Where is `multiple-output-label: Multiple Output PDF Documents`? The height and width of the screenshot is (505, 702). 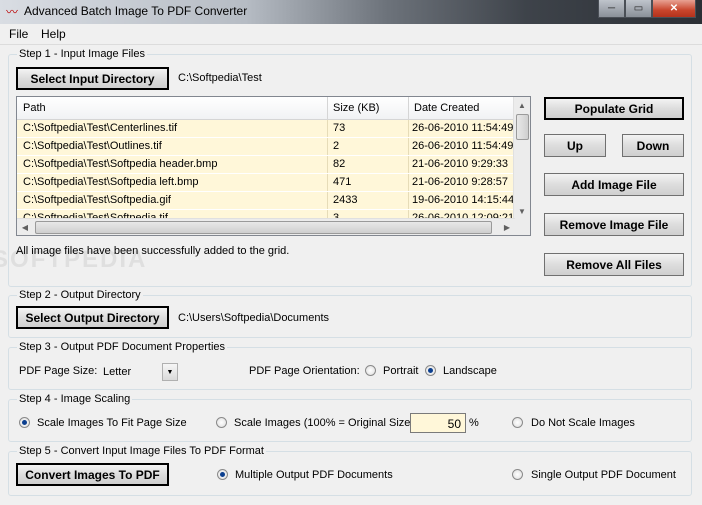 multiple-output-label: Multiple Output PDF Documents is located at coordinates (314, 475).